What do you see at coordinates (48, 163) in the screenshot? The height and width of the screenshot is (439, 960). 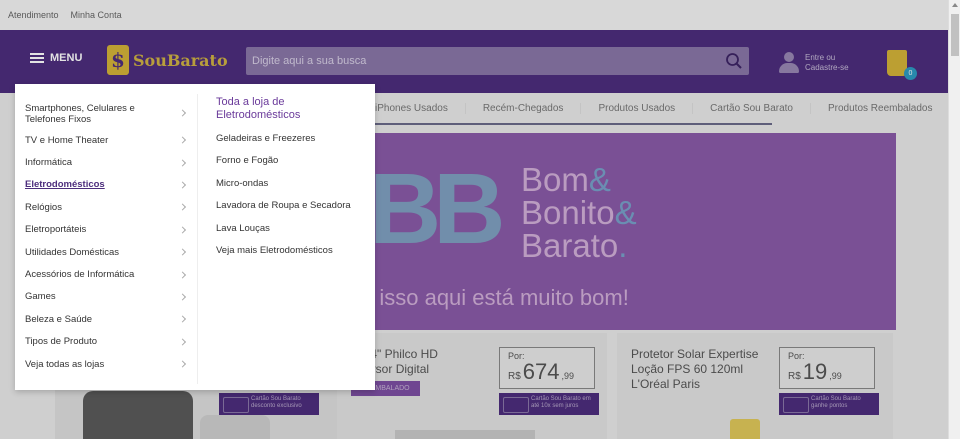 I see `menu-item-label: Informática` at bounding box center [48, 163].